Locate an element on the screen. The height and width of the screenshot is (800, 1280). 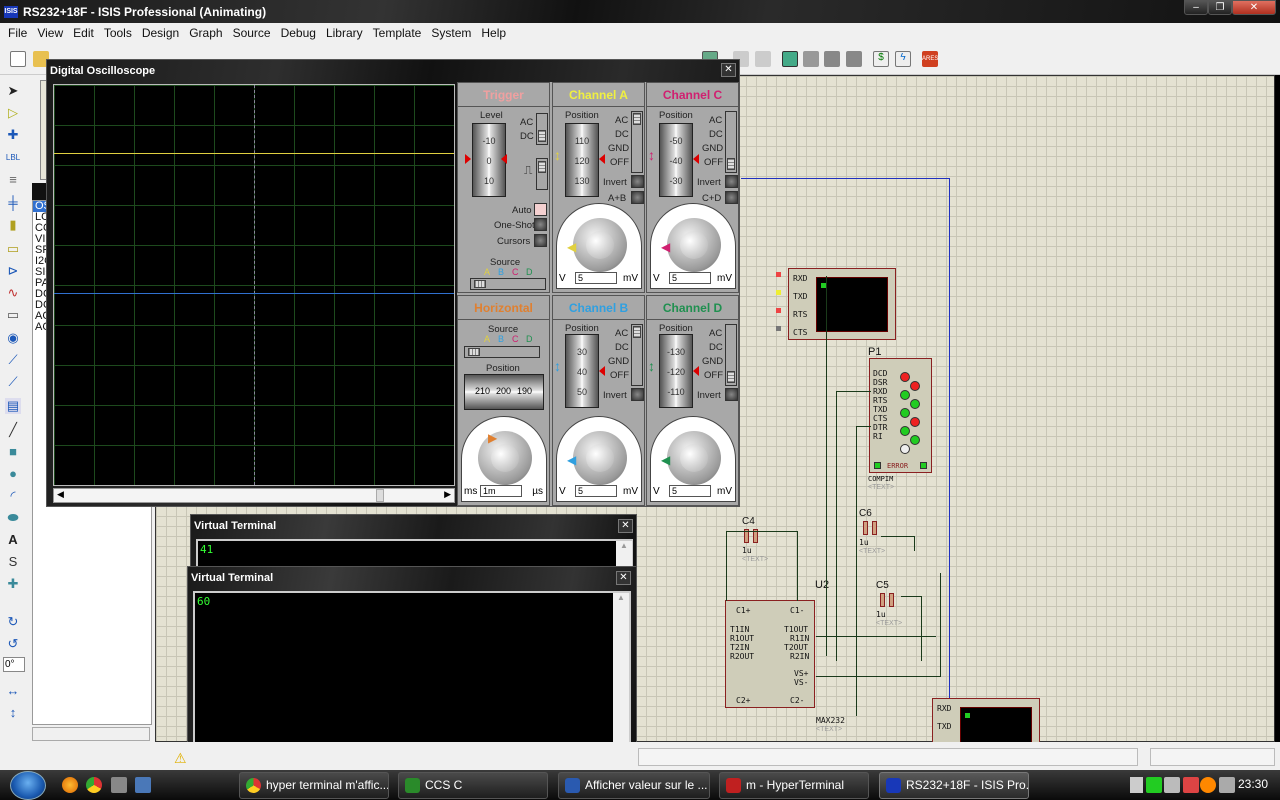
menu-system: System is located at coordinates (451, 33).